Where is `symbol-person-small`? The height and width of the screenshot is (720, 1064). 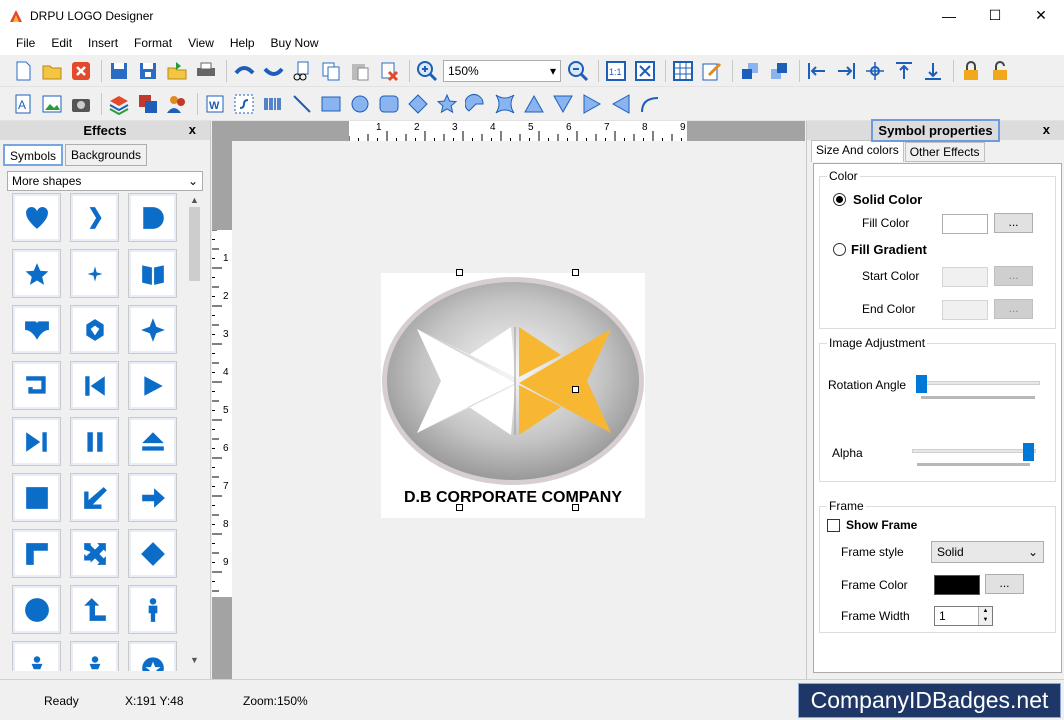 symbol-person-small is located at coordinates (36, 656).